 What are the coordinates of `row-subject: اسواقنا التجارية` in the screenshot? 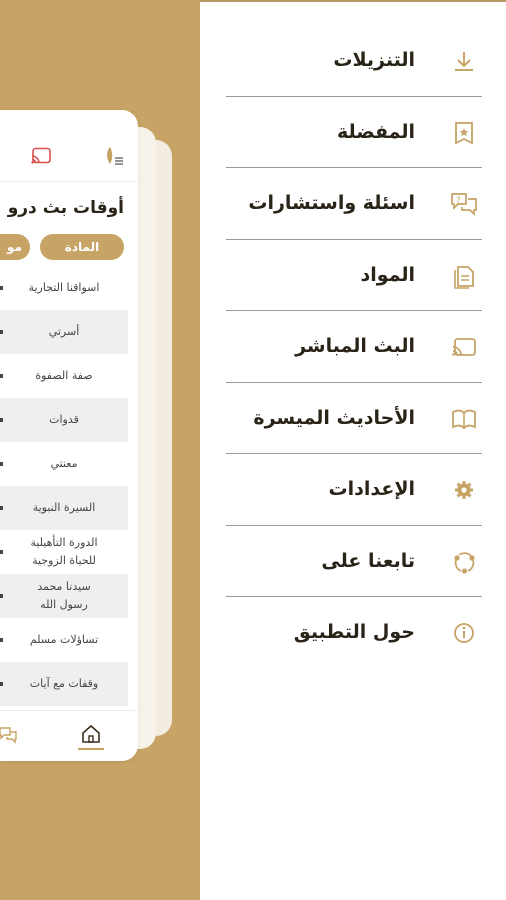 It's located at (64, 287).